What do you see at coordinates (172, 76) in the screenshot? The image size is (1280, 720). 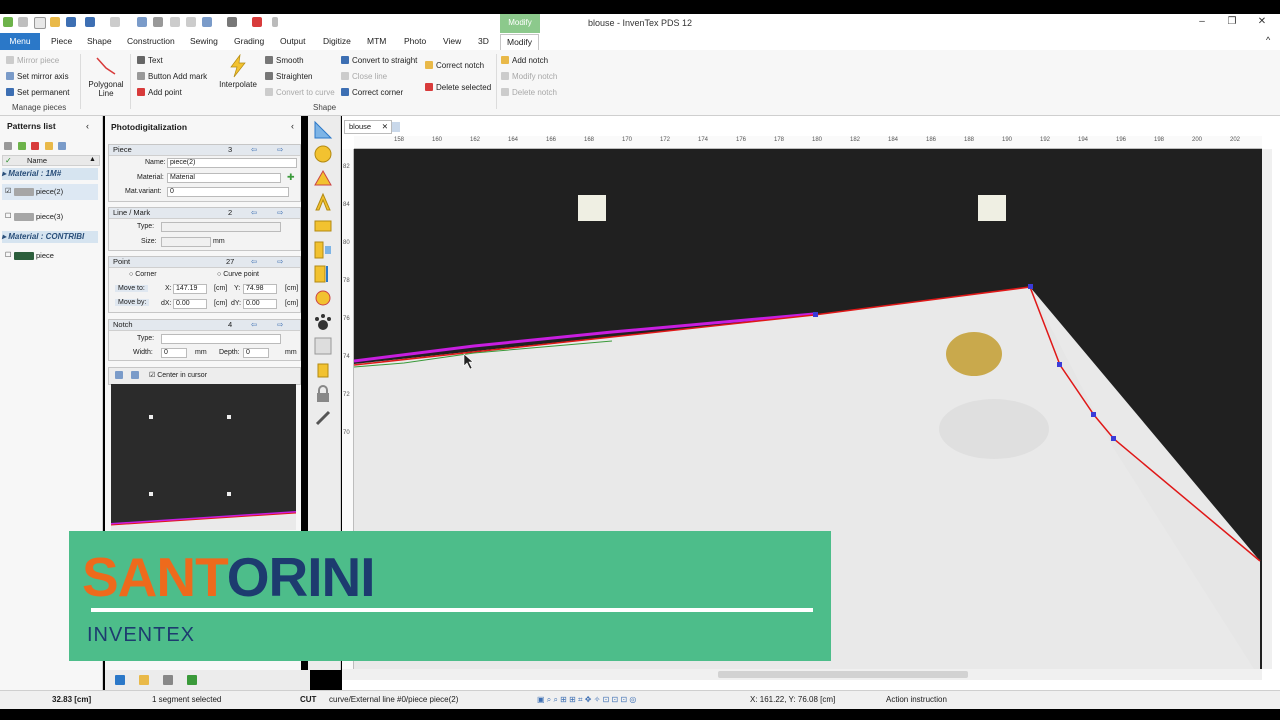 I see `button-add-mark: Button Add mark` at bounding box center [172, 76].